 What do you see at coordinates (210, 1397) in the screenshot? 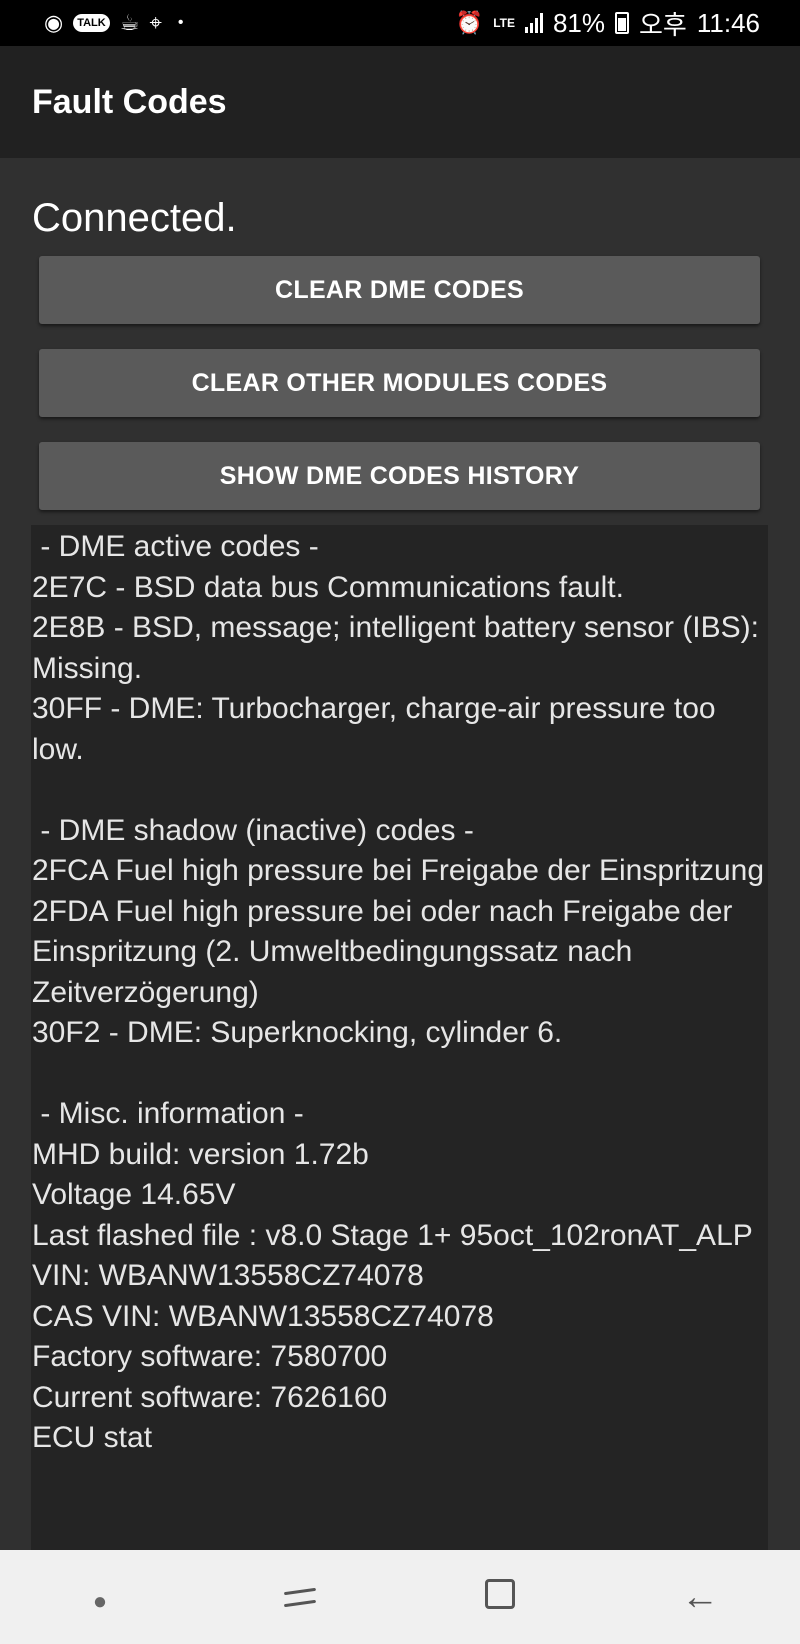
I see `log-line: Current software: 7626160` at bounding box center [210, 1397].